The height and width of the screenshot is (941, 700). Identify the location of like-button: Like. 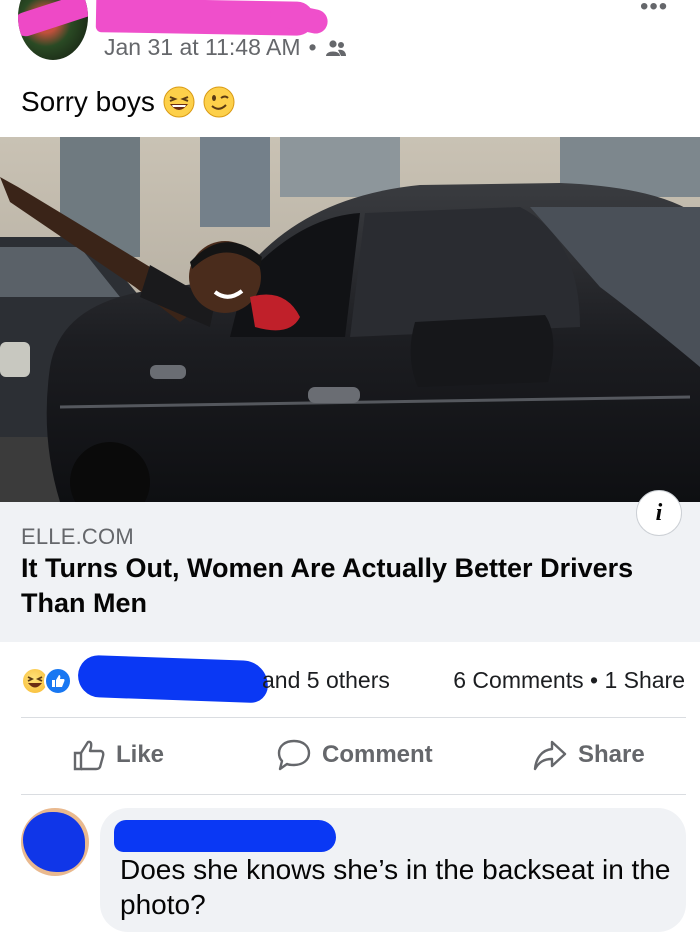
(118, 755).